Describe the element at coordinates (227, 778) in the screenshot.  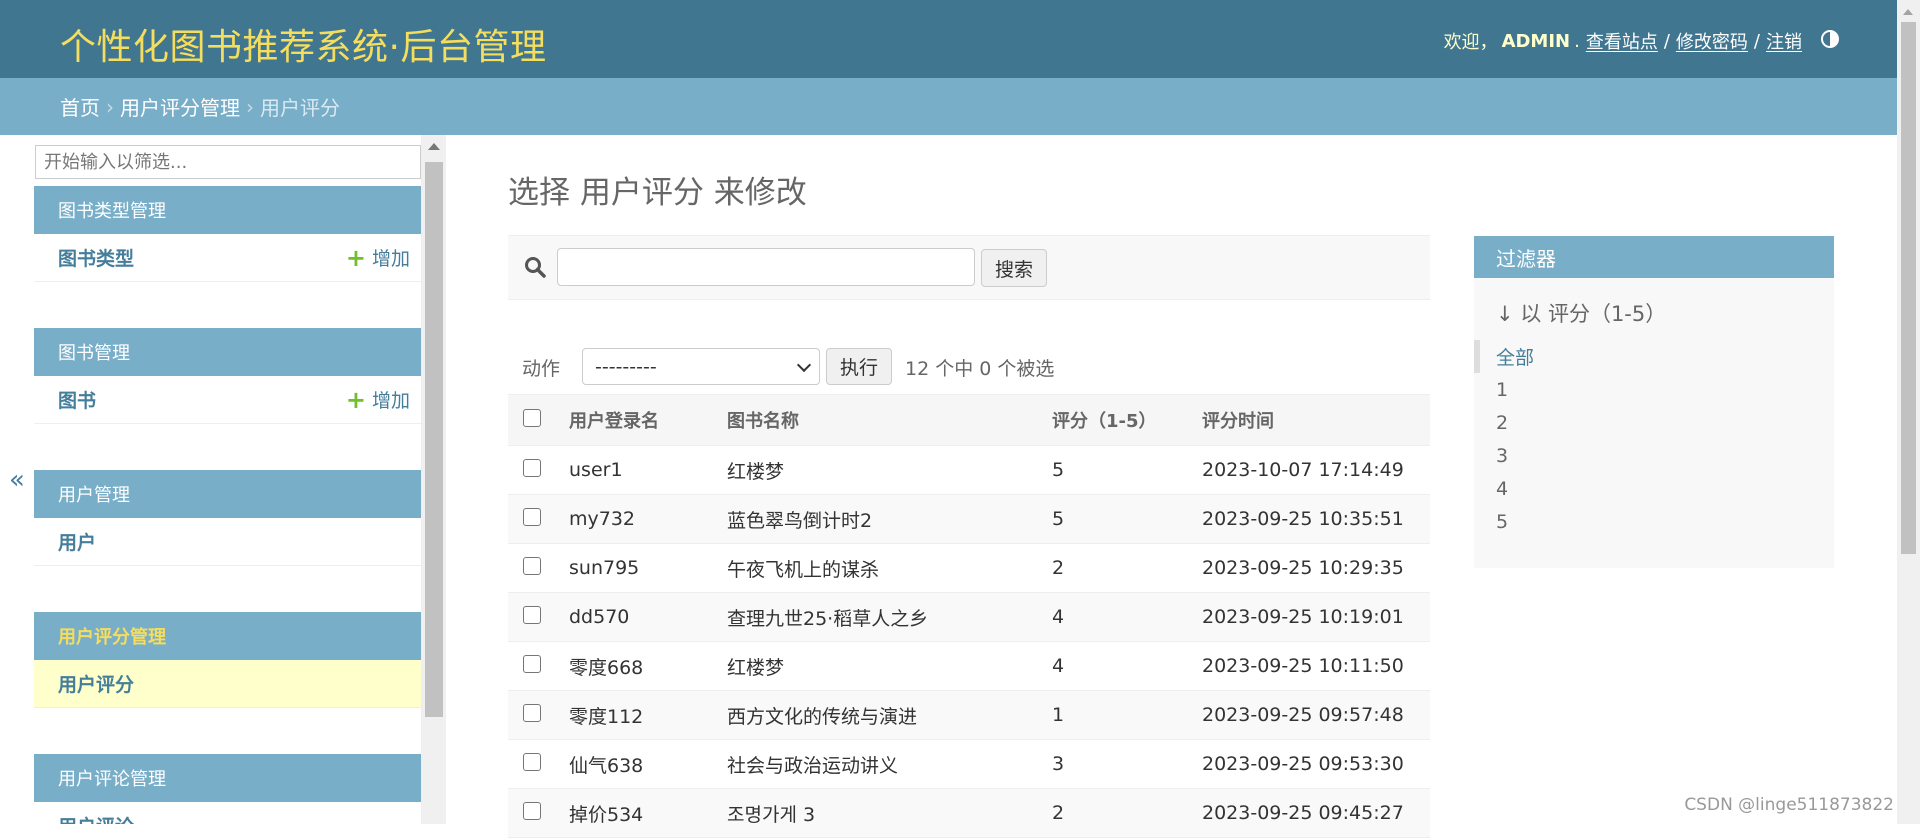
I see `module-caption: 用户评论管理` at that location.